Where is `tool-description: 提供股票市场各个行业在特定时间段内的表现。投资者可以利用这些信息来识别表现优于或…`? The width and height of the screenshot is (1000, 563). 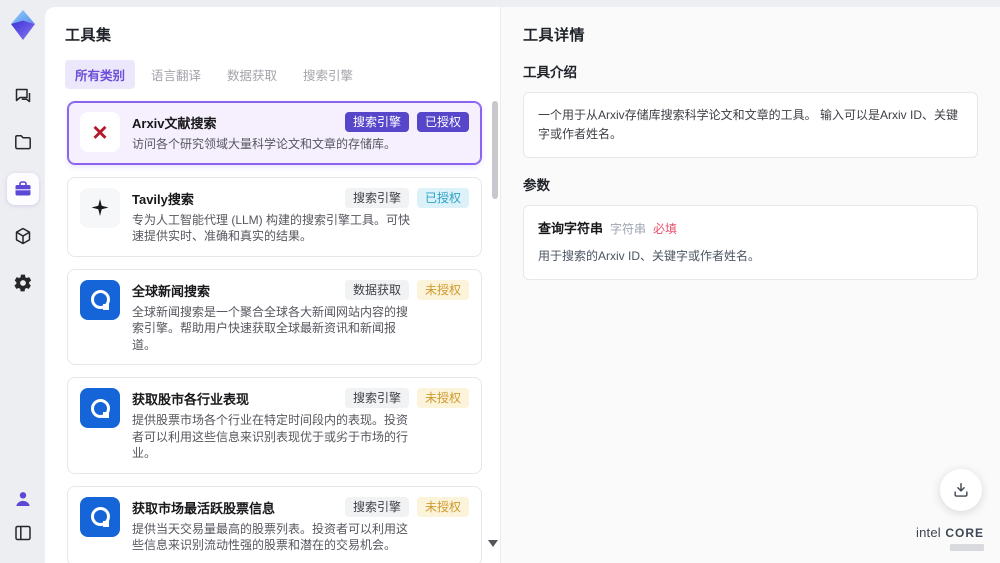 tool-description: 提供股票市场各个行业在特定时间段内的表现。投资者可以利用这些信息来识别表现优于或… is located at coordinates (270, 436).